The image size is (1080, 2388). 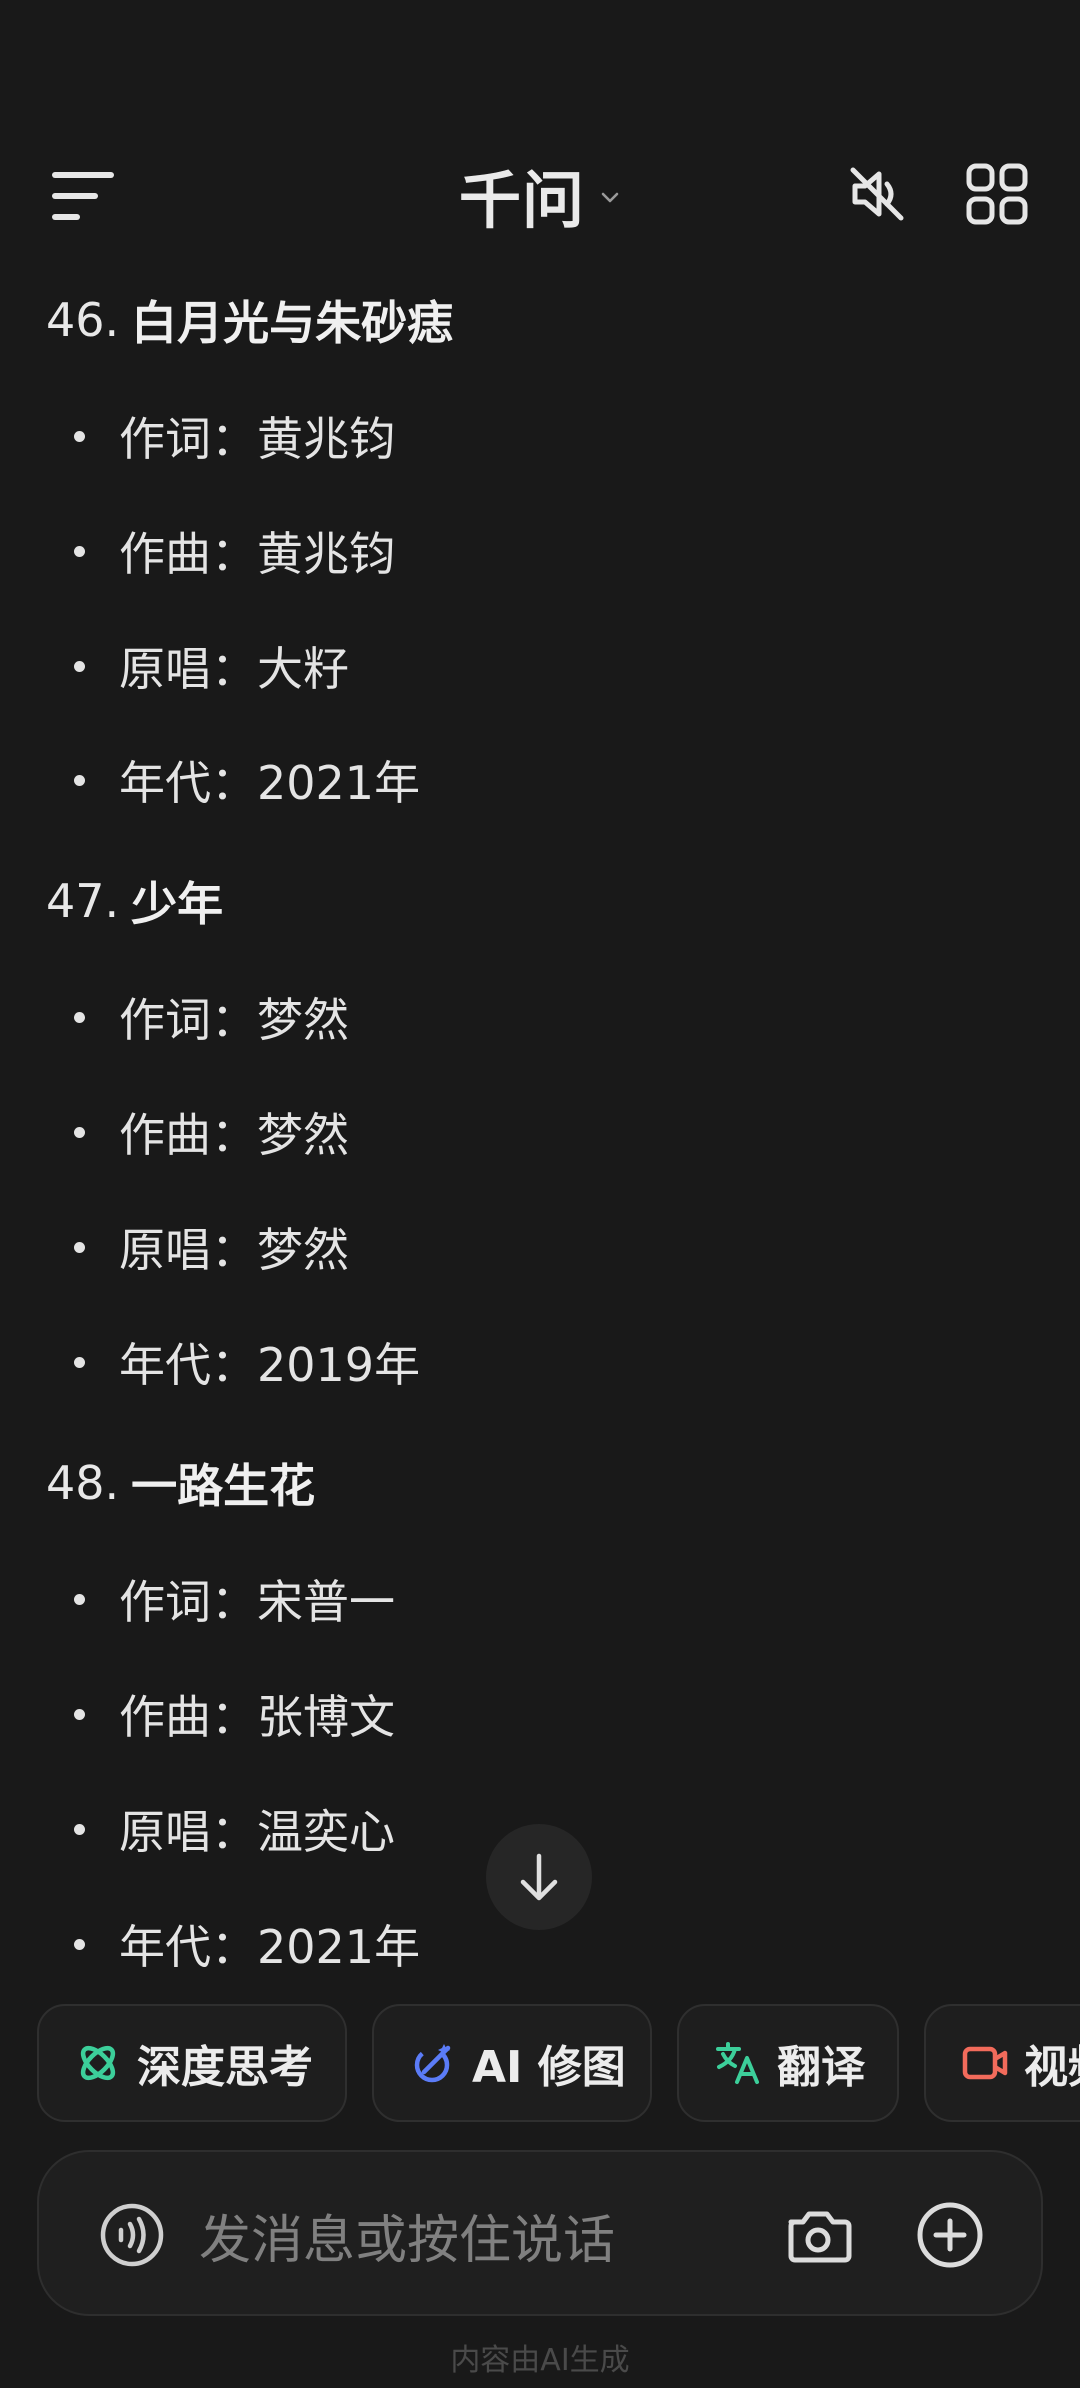 What do you see at coordinates (223, 1486) in the screenshot?
I see `song-title: 一路生花` at bounding box center [223, 1486].